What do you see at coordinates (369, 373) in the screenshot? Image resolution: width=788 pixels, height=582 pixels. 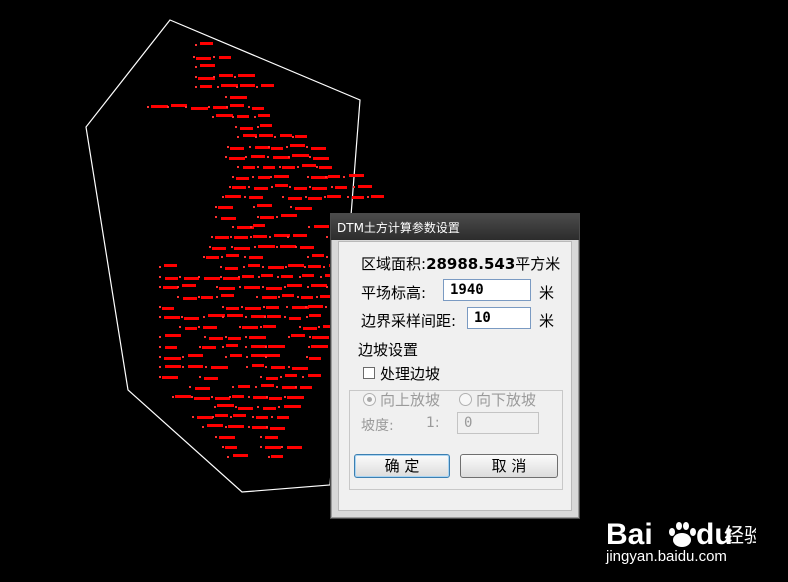 I see `process-slope-checkbox` at bounding box center [369, 373].